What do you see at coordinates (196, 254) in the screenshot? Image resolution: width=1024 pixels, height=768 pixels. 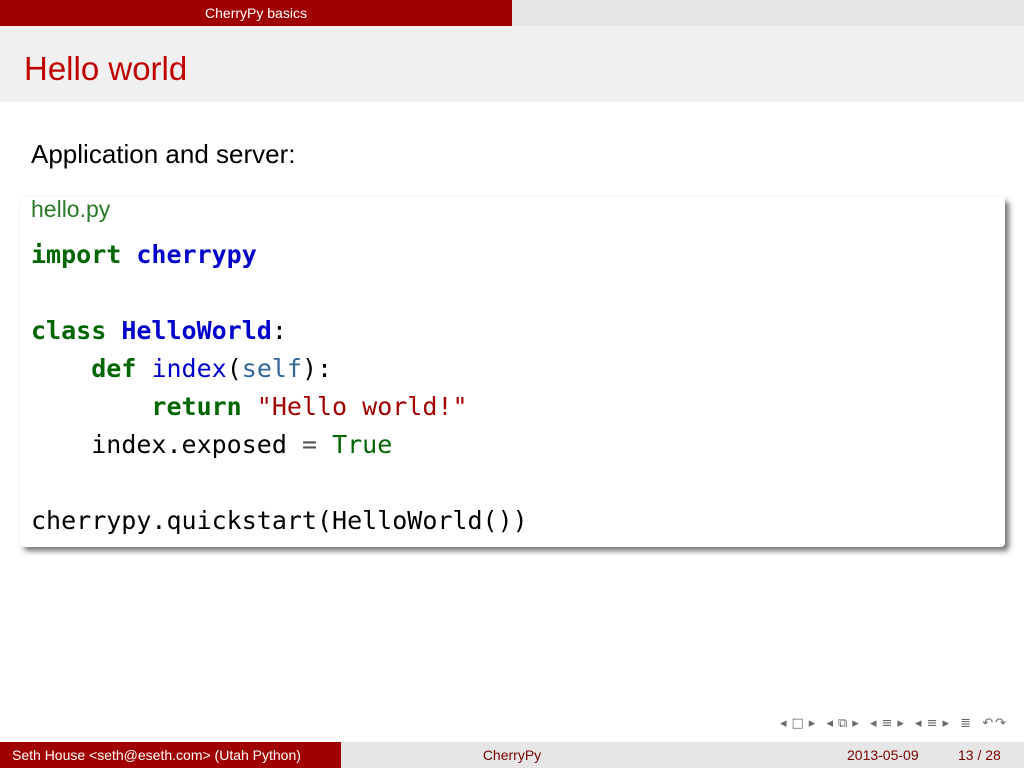 I see `code-module-name: cherrypy` at bounding box center [196, 254].